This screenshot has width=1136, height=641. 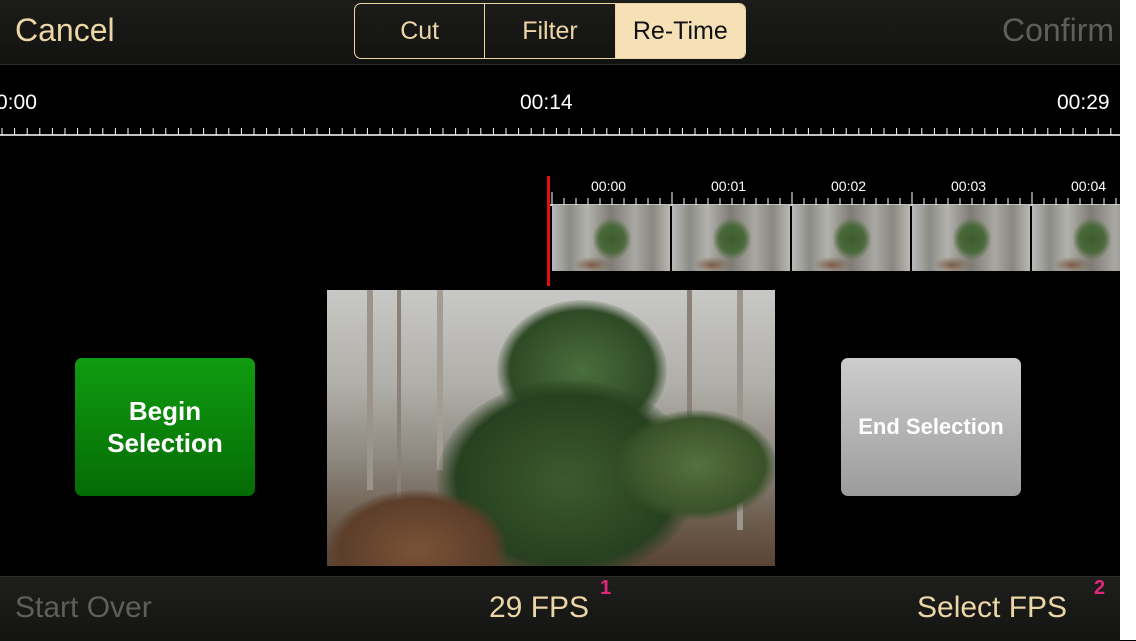 I want to click on bottom-toolbar: Start Over 29 FPS 1 Select FPS 2, so click(x=560, y=608).